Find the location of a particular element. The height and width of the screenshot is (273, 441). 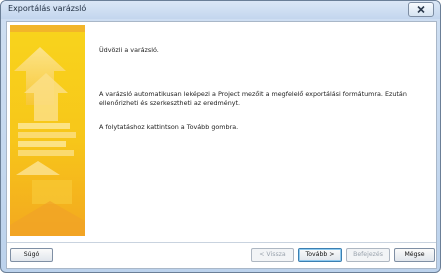

cancel-button: Mégse is located at coordinates (414, 255).